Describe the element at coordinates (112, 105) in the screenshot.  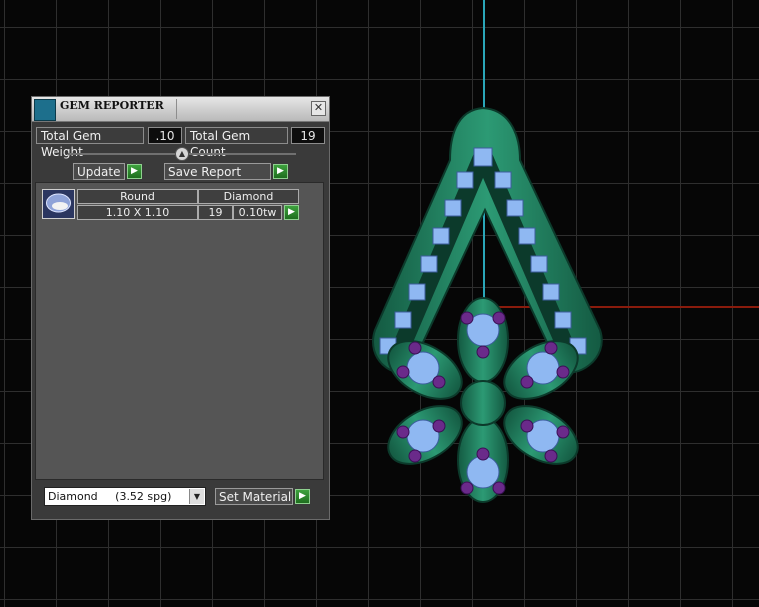
I see `panel-title: GEM REPORTER` at that location.